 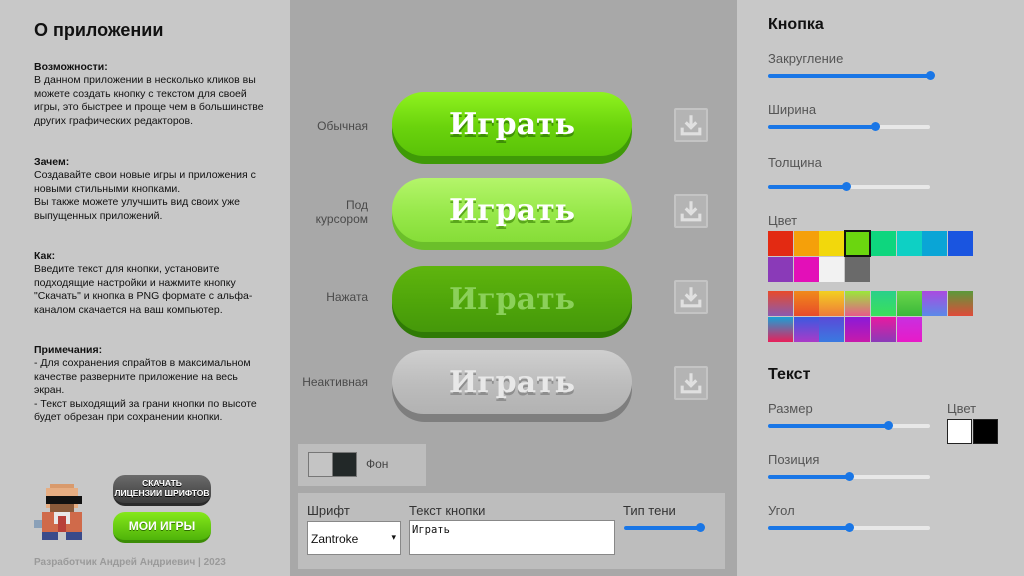 I want to click on thickness-slider, so click(x=849, y=187).